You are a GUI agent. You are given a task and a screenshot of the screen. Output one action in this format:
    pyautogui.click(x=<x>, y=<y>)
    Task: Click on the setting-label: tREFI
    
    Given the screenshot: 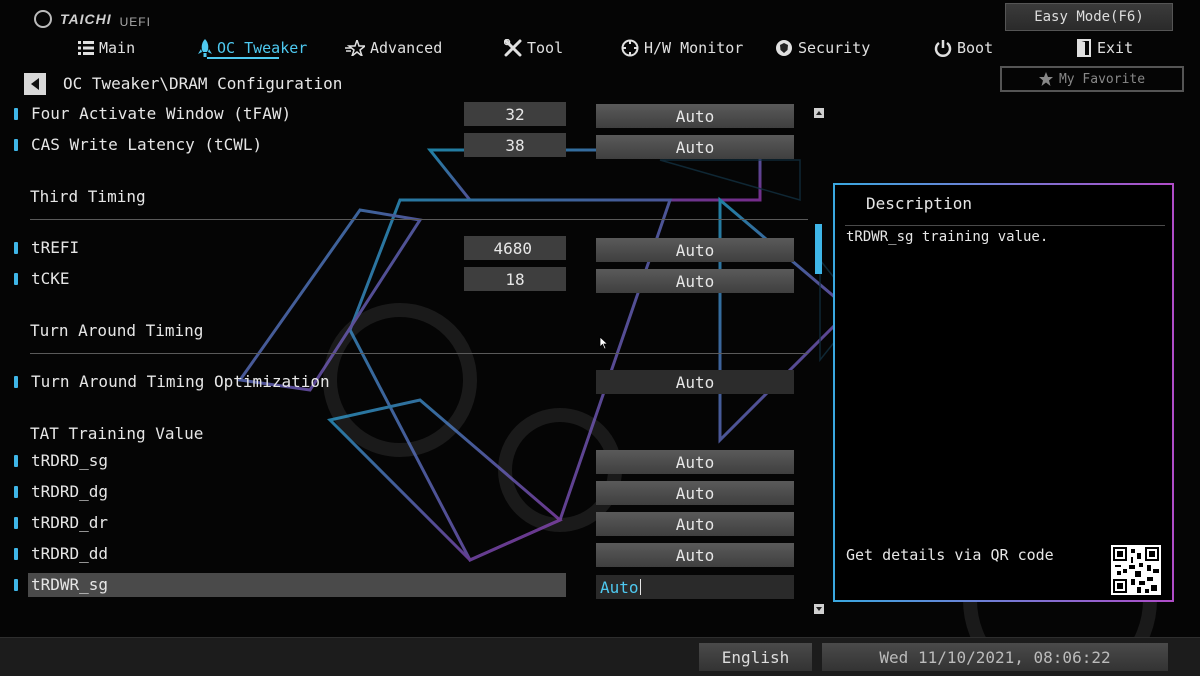 What is the action you would take?
    pyautogui.click(x=55, y=247)
    